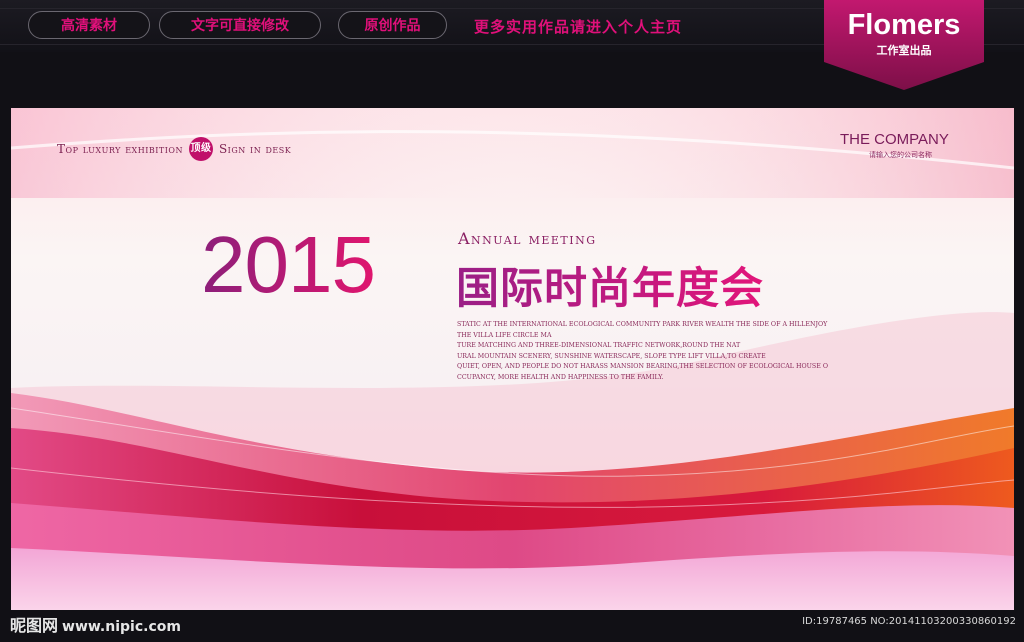 Image resolution: width=1024 pixels, height=642 pixels. What do you see at coordinates (240, 25) in the screenshot?
I see `editable-text-button: 文字可直接修改` at bounding box center [240, 25].